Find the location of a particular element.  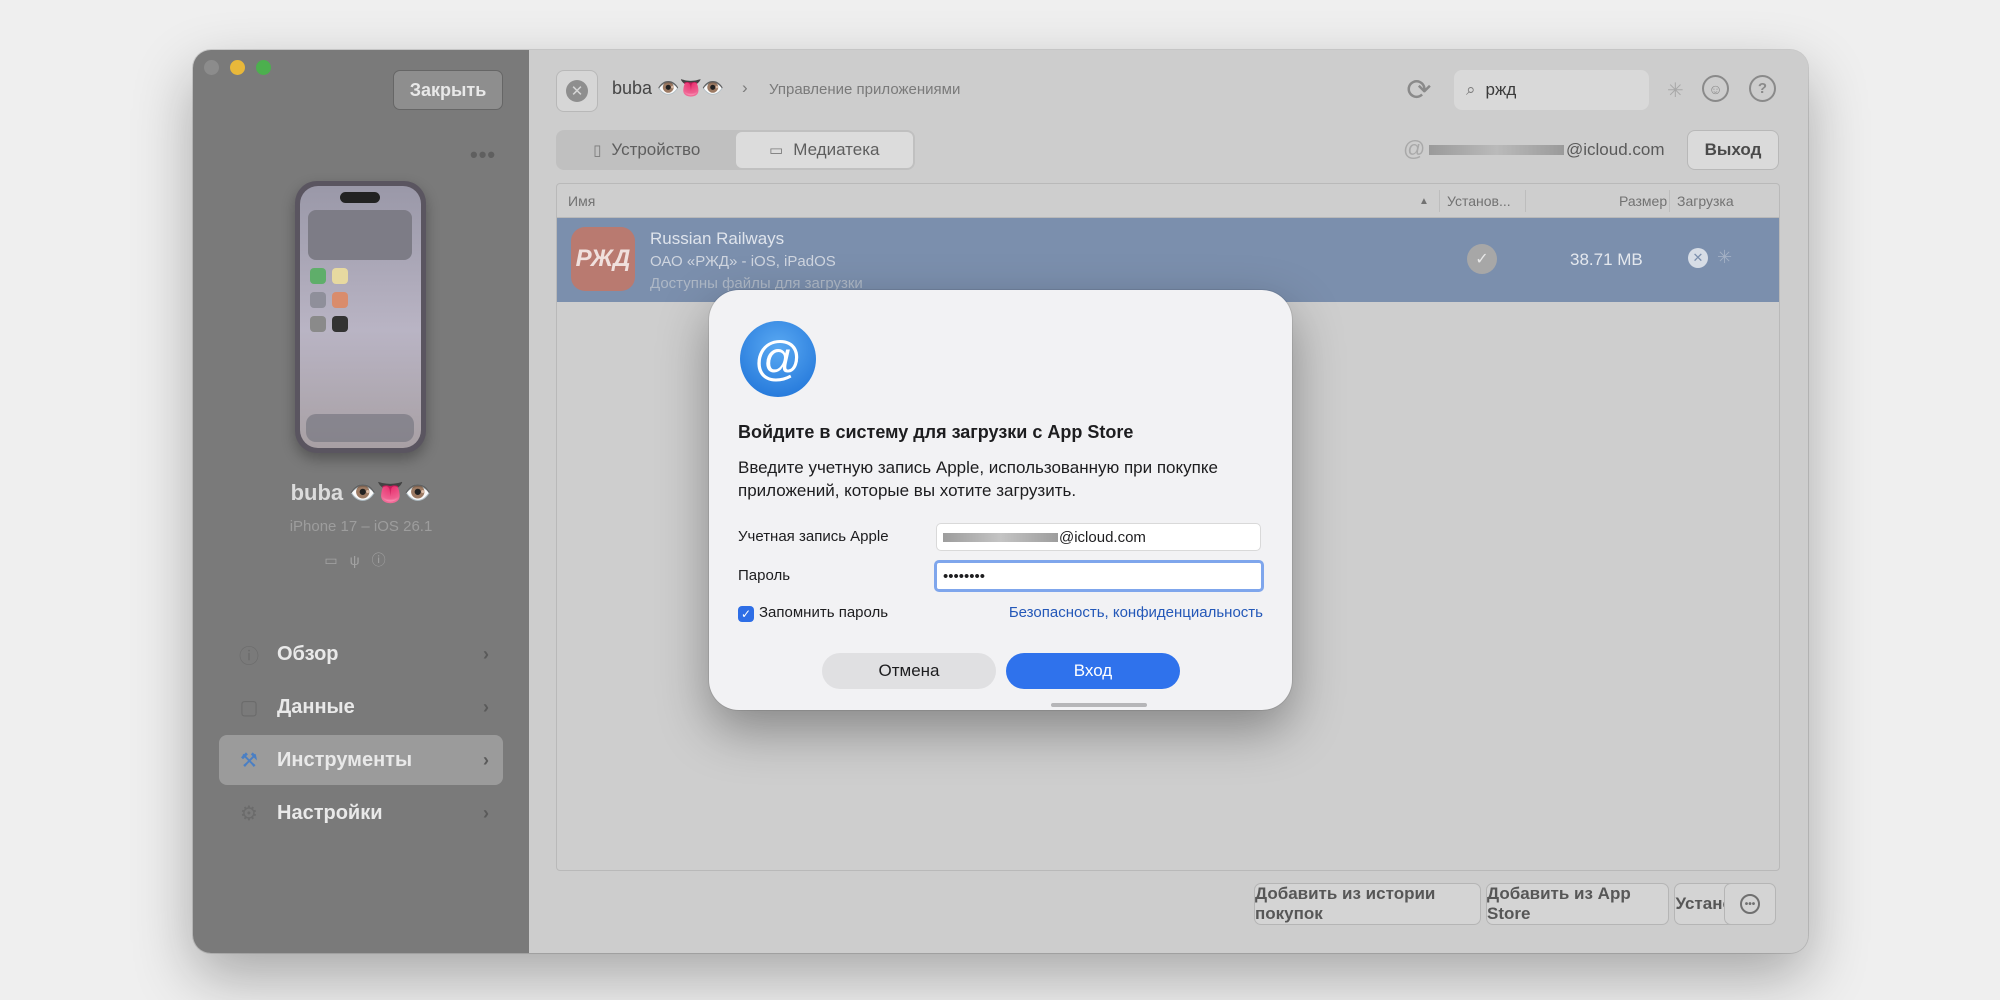

app-publisher: ОАО «РЖД» - iOS, iPadOS is located at coordinates (743, 261).